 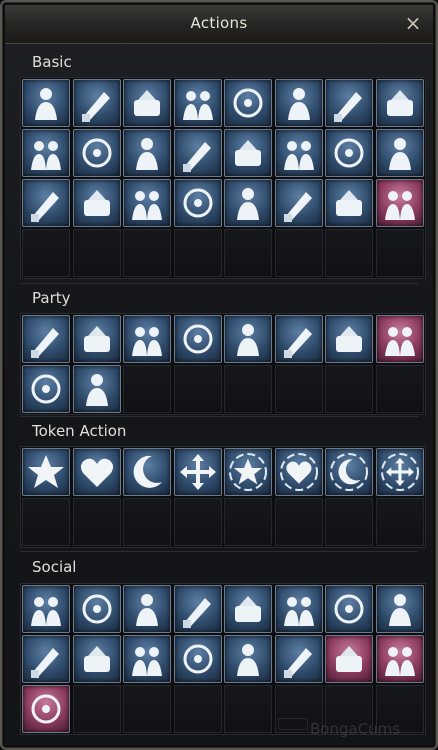 I want to click on pick-up-icon, so click(x=197, y=103).